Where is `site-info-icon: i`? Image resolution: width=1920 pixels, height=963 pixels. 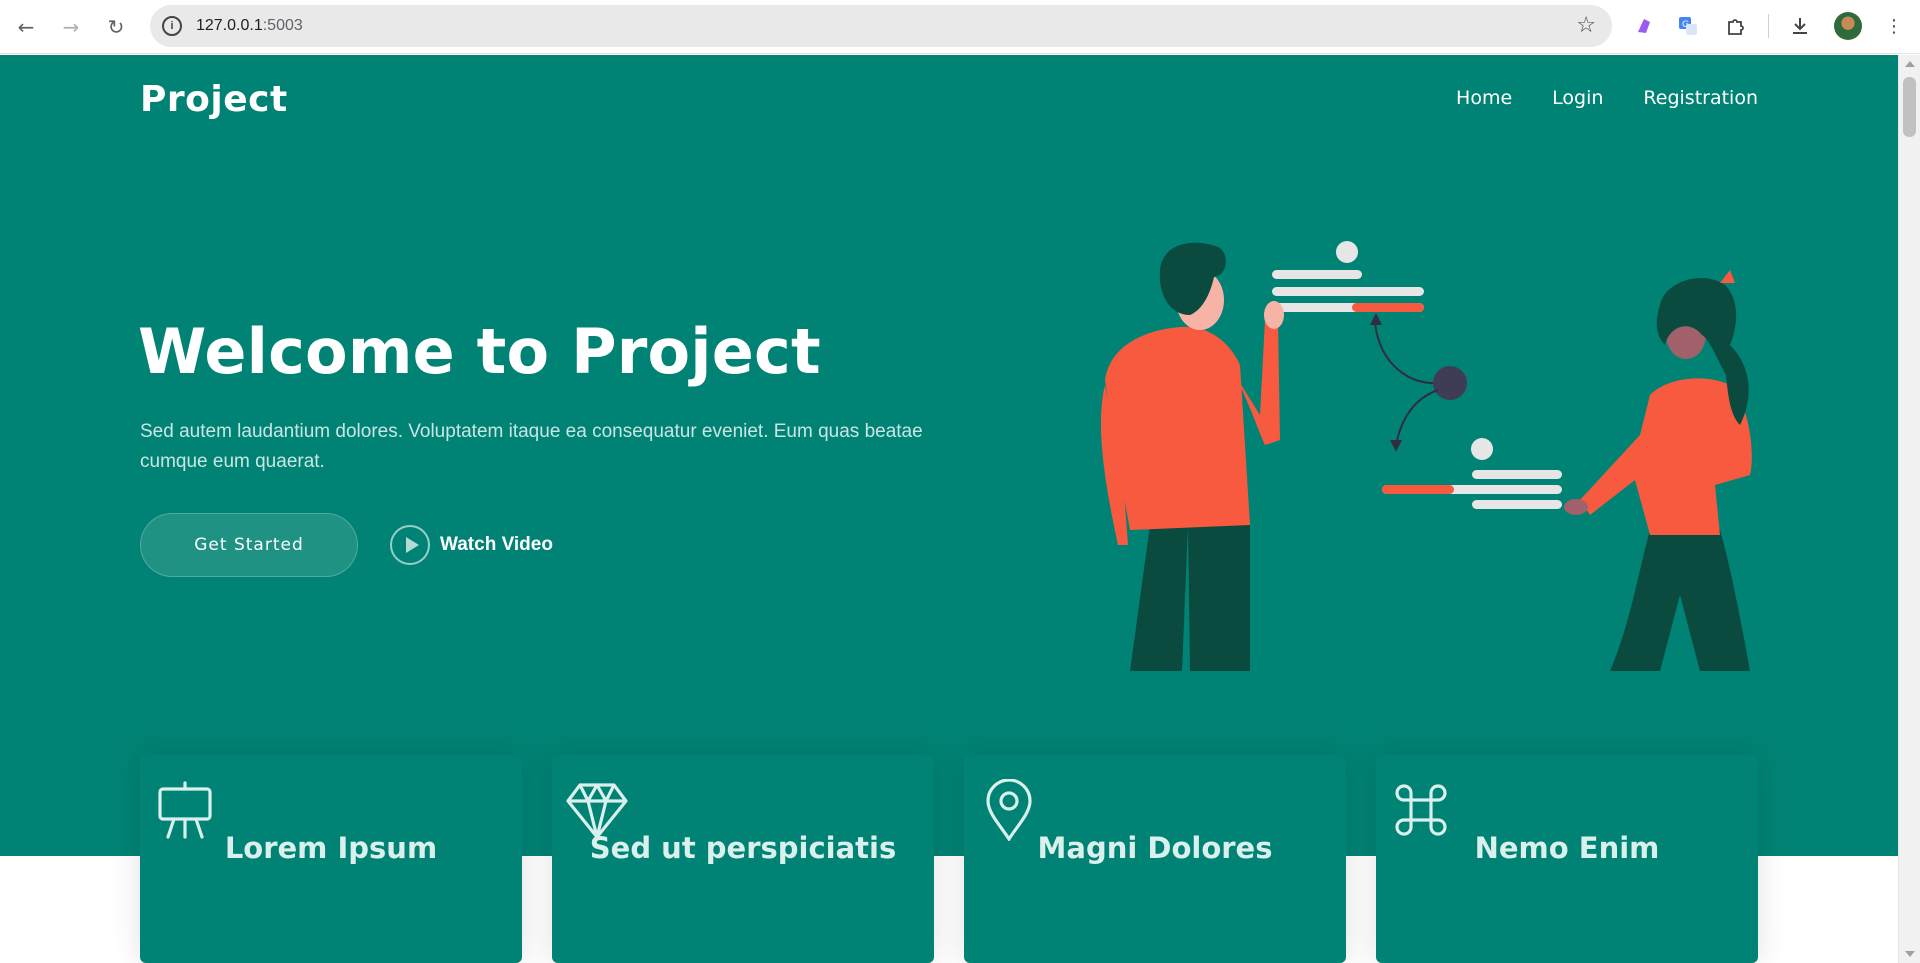
site-info-icon: i is located at coordinates (172, 26).